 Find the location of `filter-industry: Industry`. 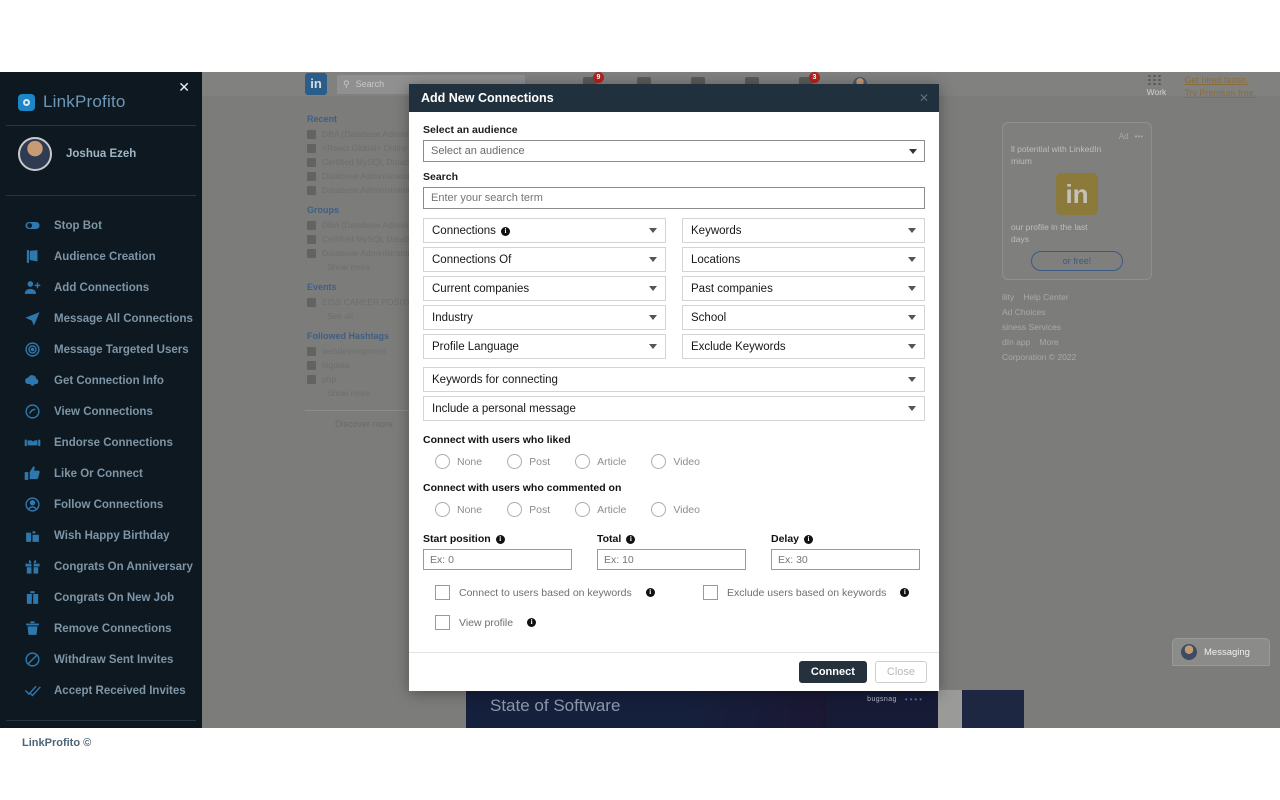

filter-industry: Industry is located at coordinates (544, 317).